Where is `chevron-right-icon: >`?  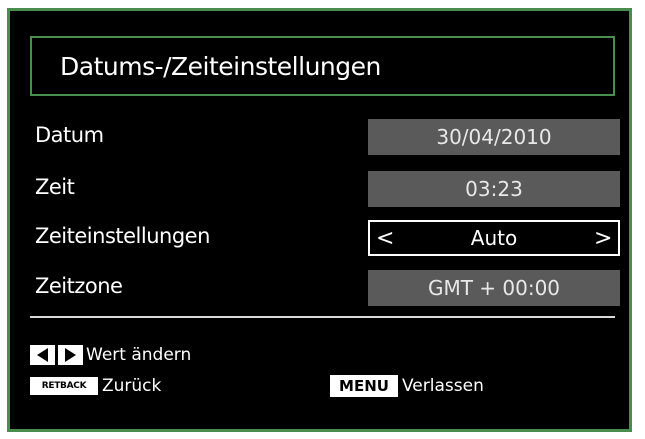 chevron-right-icon: > is located at coordinates (603, 238).